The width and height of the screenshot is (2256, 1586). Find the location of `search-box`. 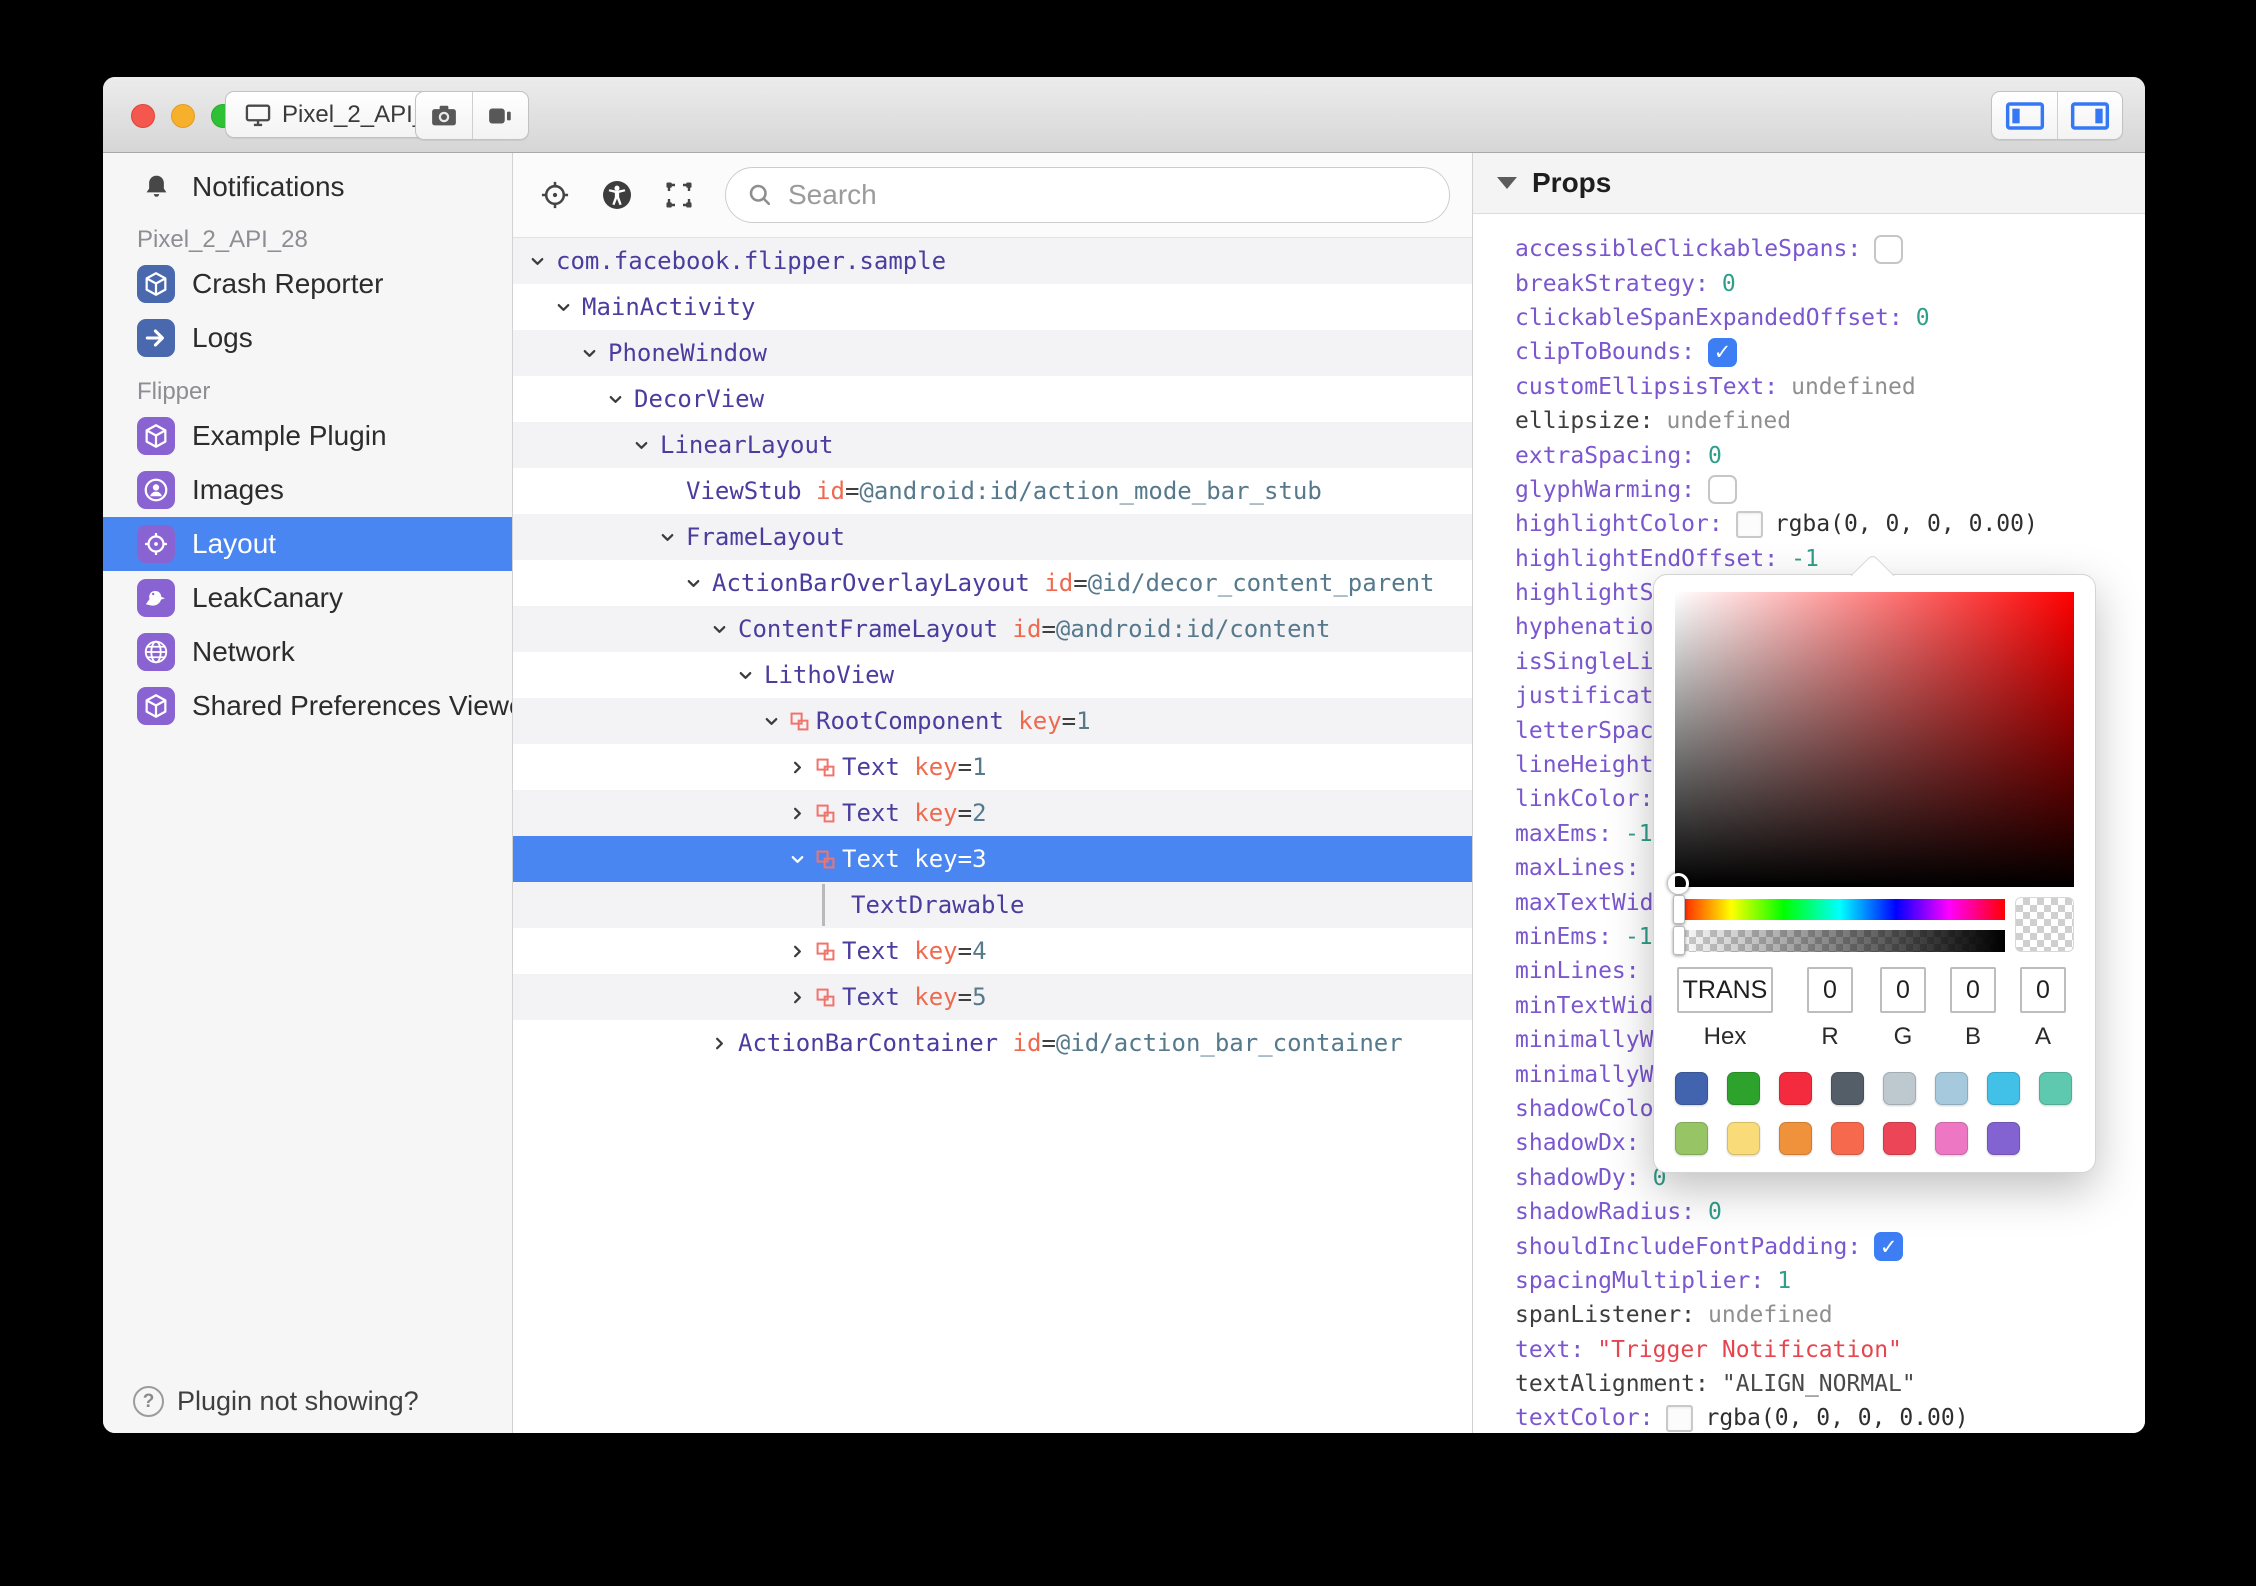

search-box is located at coordinates (1087, 195).